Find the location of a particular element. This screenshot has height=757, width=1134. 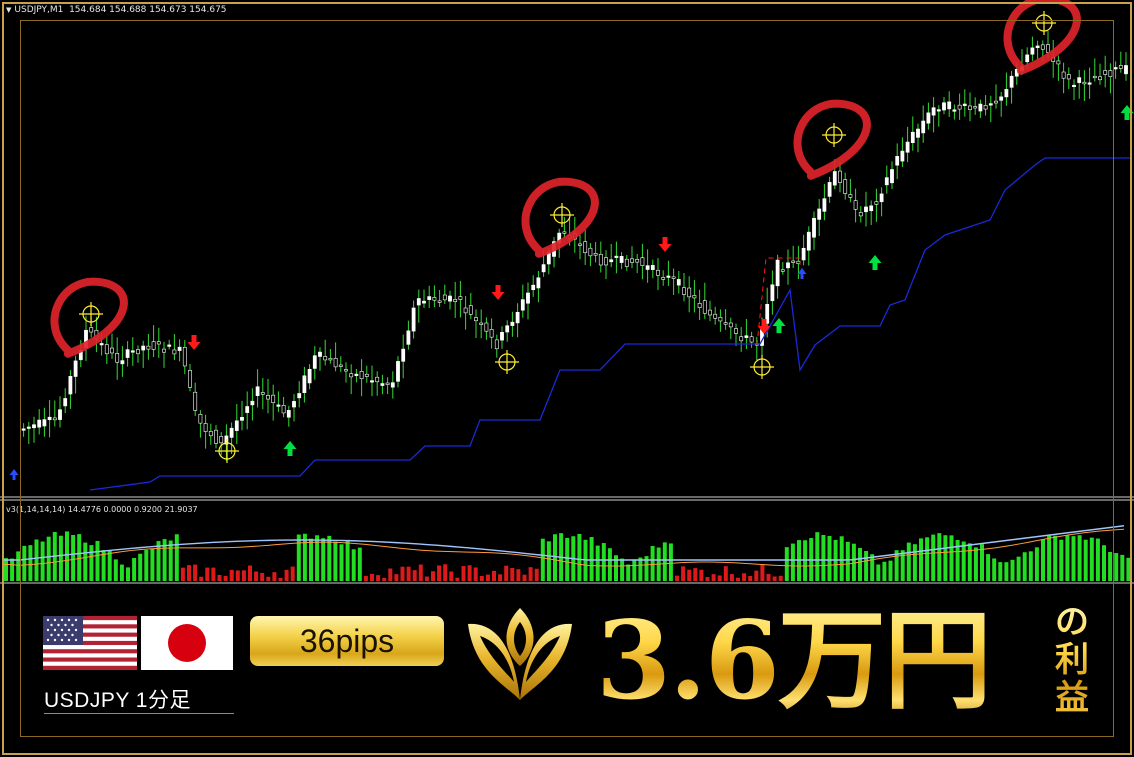

us-flag-icon is located at coordinates (90, 643).